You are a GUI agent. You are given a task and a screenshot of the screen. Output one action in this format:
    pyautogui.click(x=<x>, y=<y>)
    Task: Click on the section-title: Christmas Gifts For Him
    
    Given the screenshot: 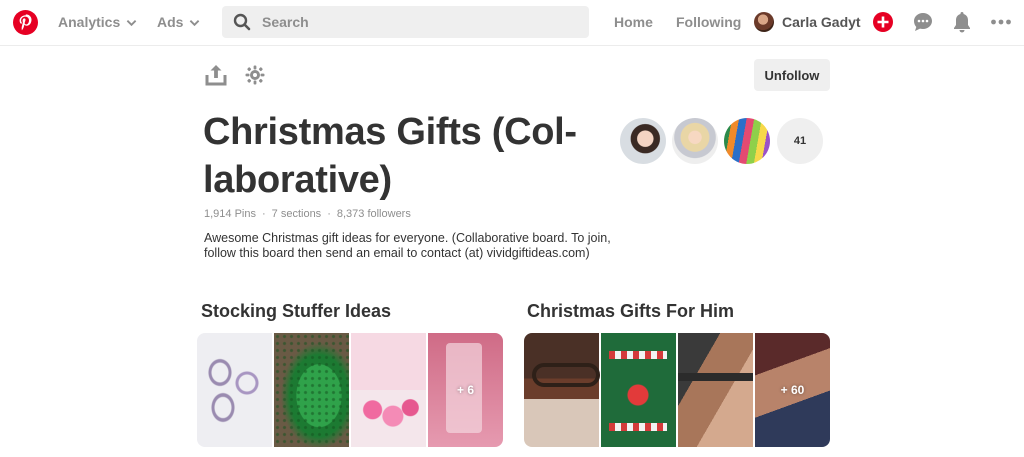 What is the action you would take?
    pyautogui.click(x=630, y=311)
    